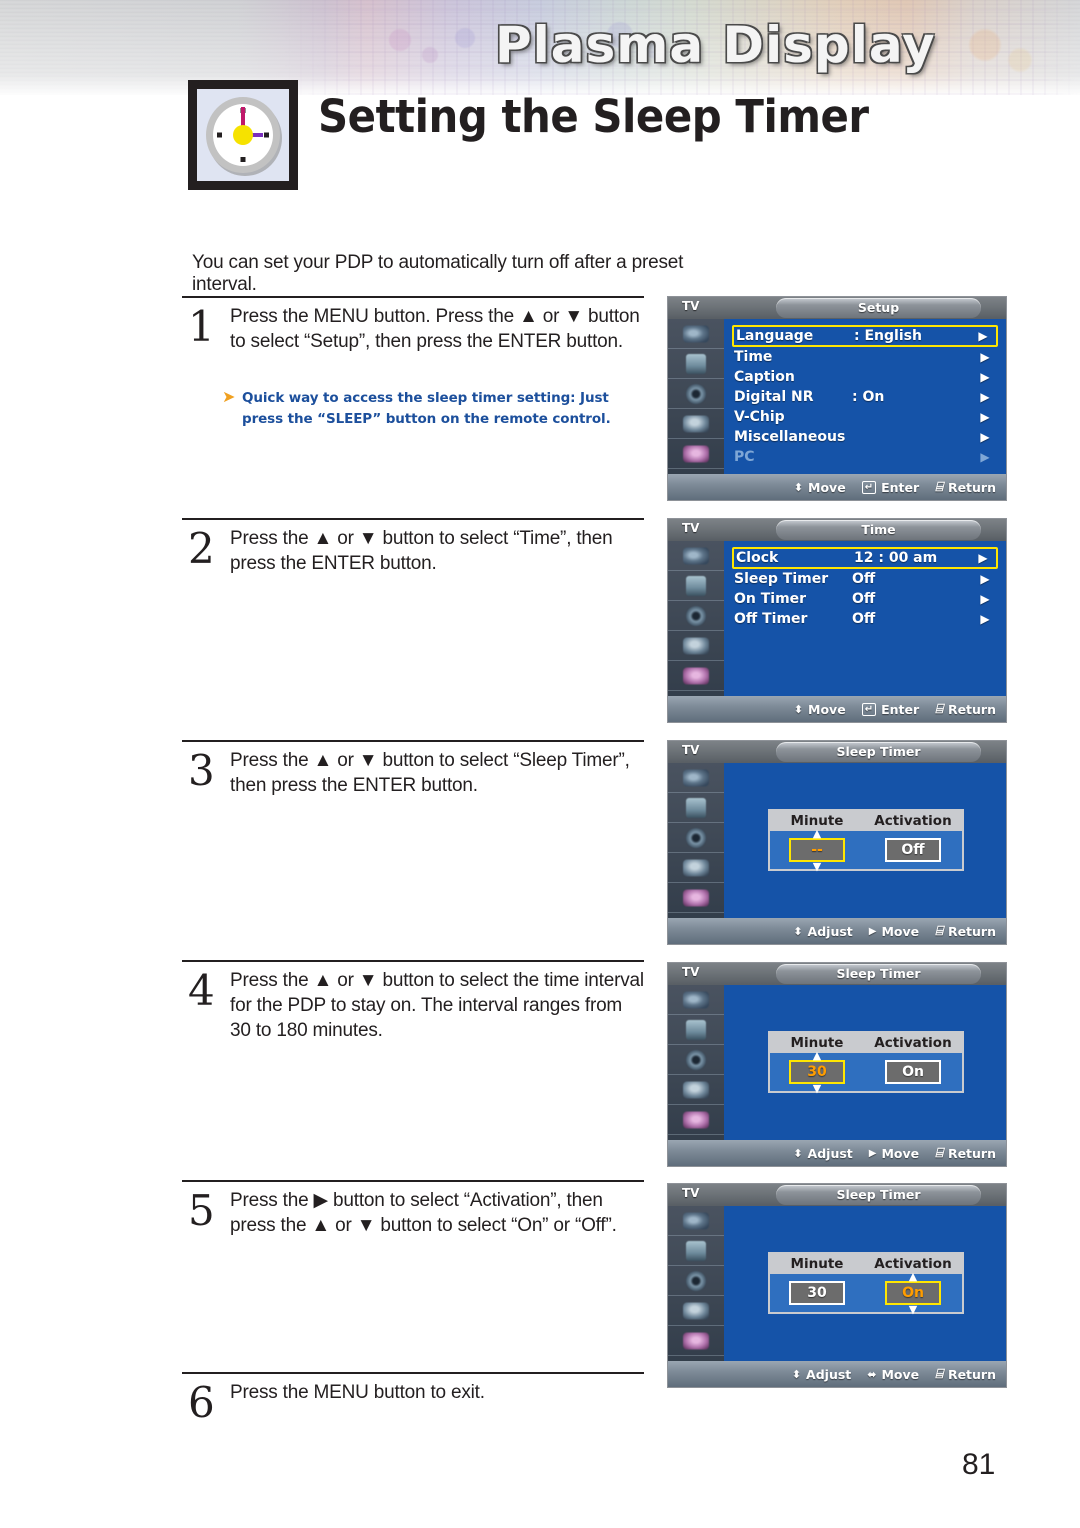 Image resolution: width=1080 pixels, height=1528 pixels. Describe the element at coordinates (696, 394) in the screenshot. I see `rail-channel-icon` at that location.